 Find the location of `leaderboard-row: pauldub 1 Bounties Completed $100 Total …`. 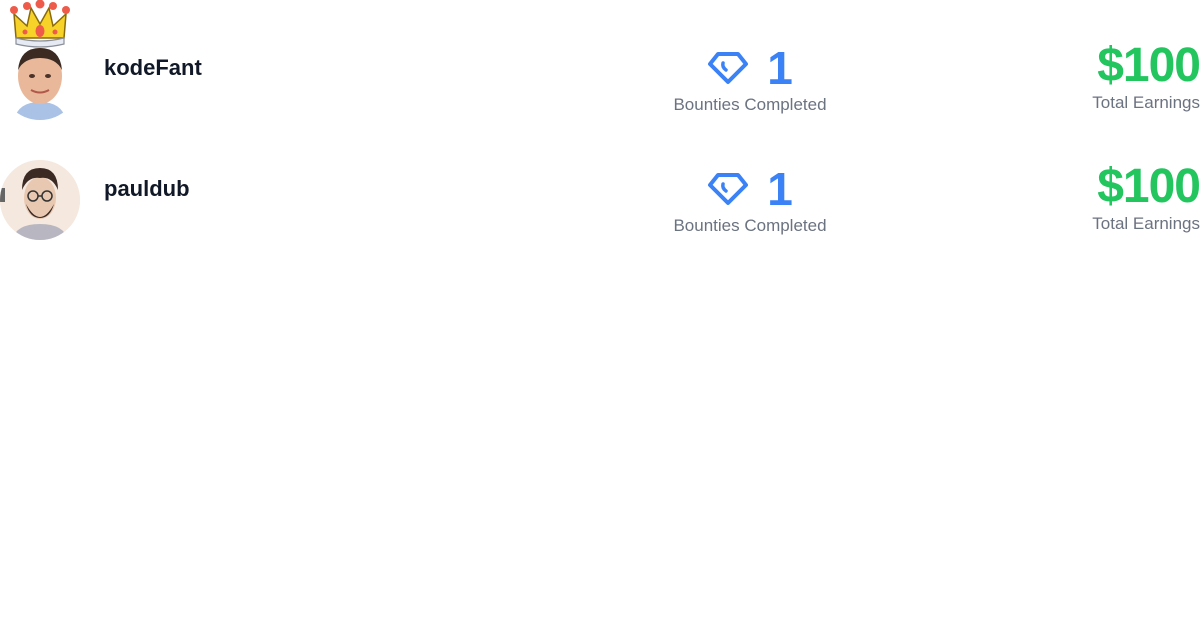

leaderboard-row: pauldub 1 Bounties Completed $100 Total … is located at coordinates (600, 205).